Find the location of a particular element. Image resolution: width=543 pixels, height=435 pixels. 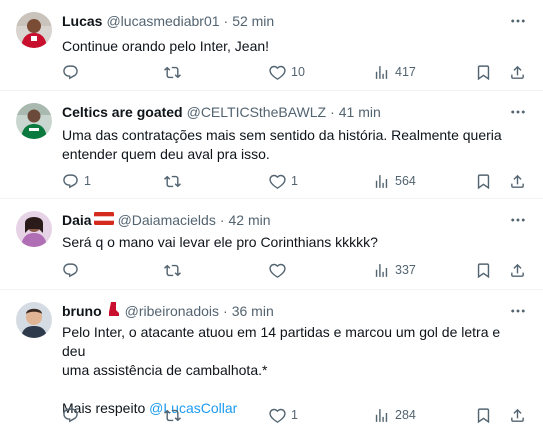

views-button: 284 is located at coordinates (394, 415).